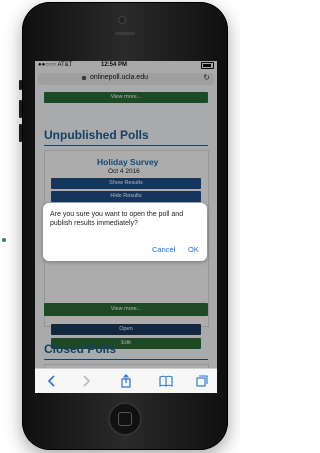  Describe the element at coordinates (122, 20) in the screenshot. I see `front-camera` at that location.